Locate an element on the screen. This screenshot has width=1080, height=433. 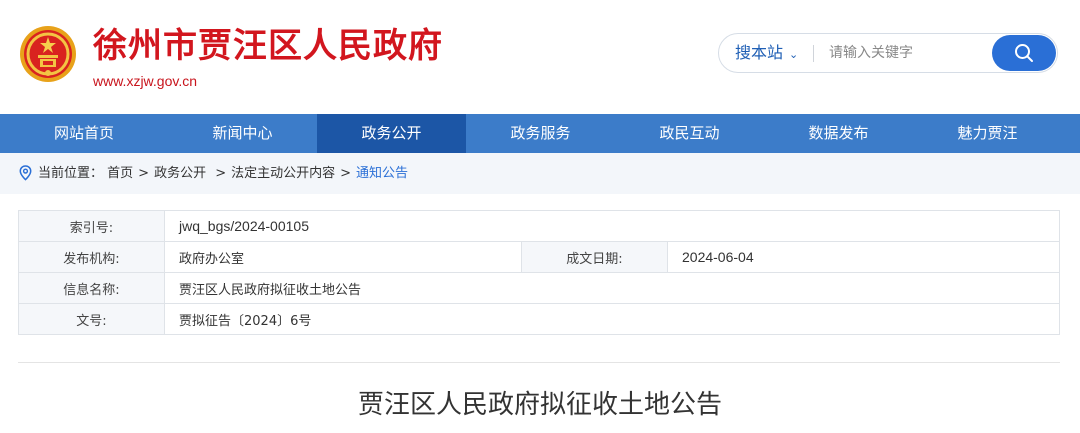
index-value: jwq_bgs/2024-00105 is located at coordinates (612, 226).